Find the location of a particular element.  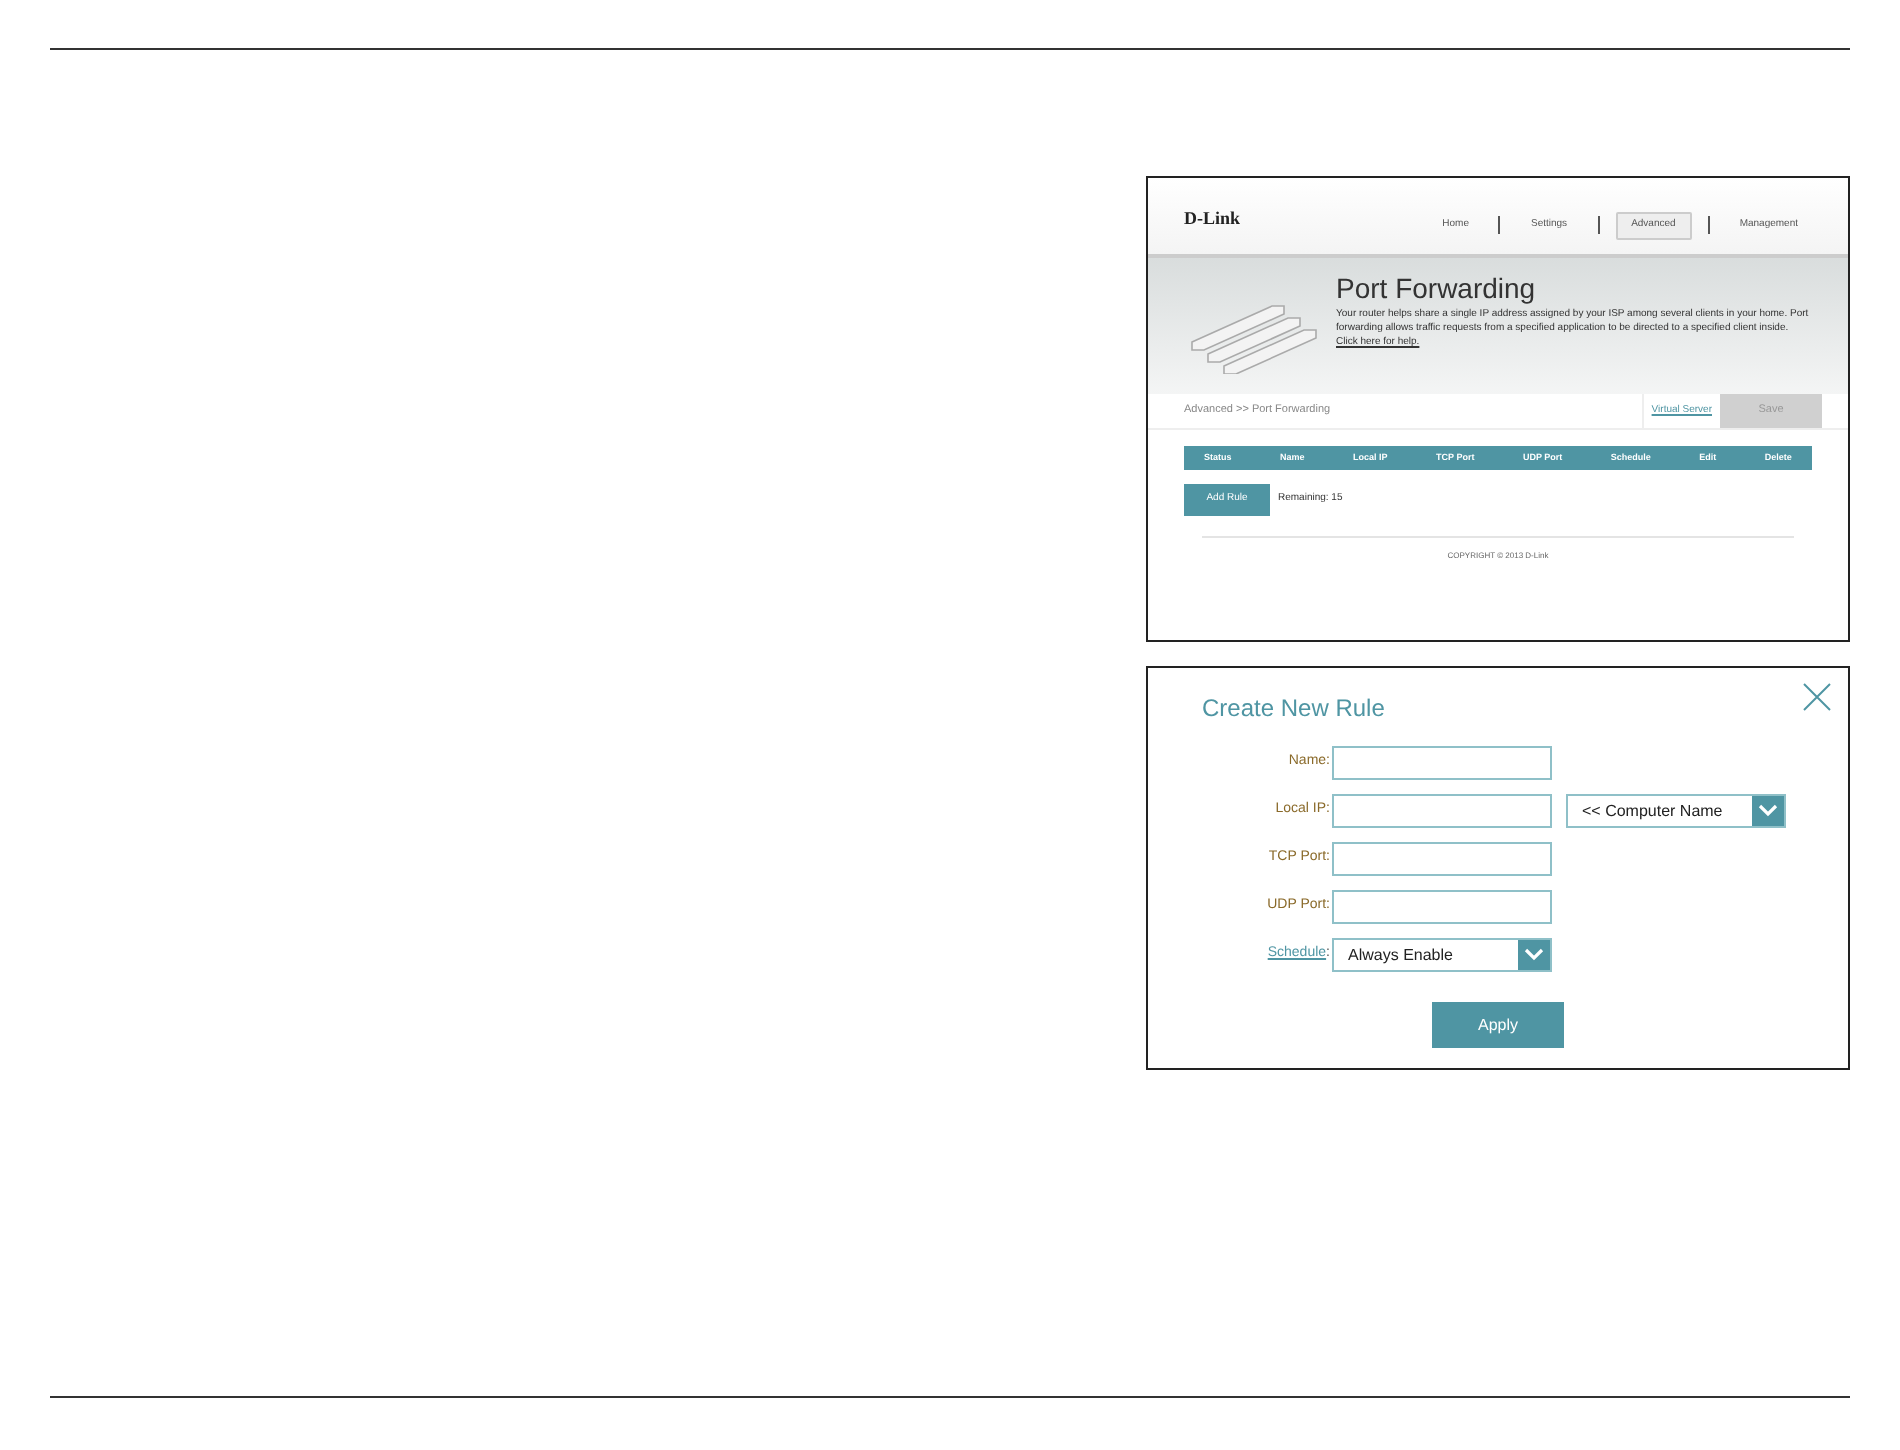

close-icon is located at coordinates (1817, 697).